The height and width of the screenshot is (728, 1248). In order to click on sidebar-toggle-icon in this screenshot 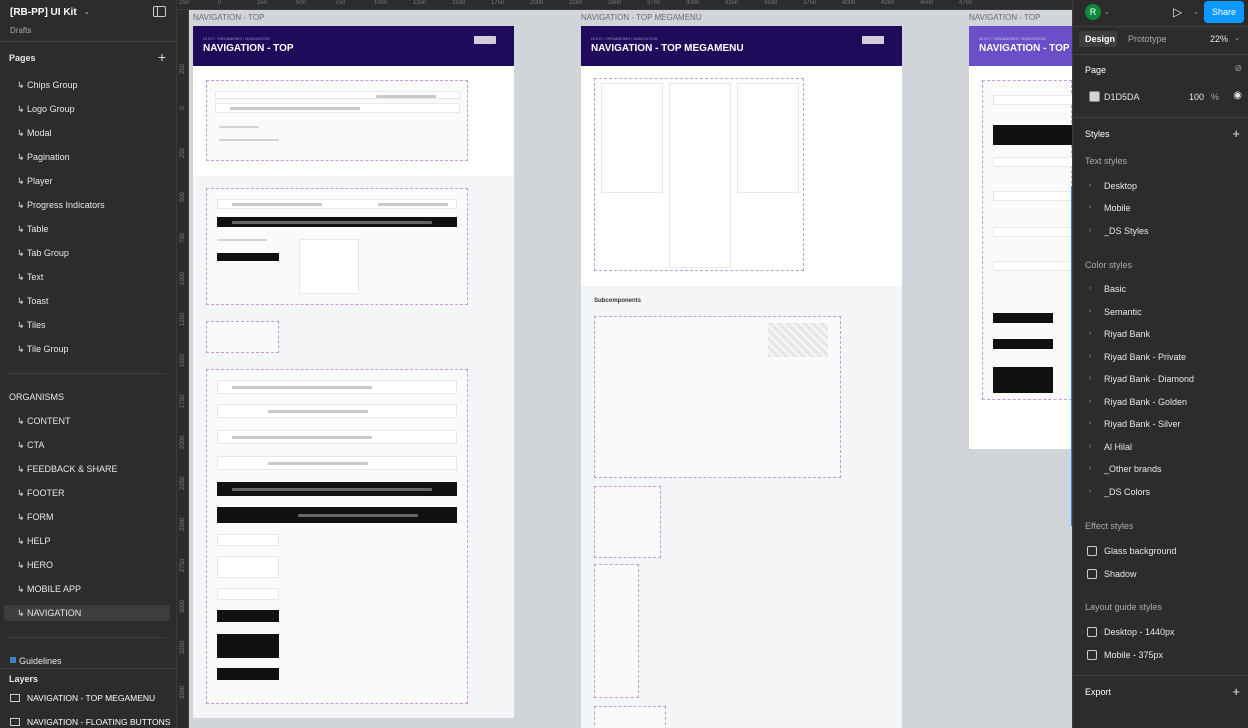, I will do `click(159, 11)`.